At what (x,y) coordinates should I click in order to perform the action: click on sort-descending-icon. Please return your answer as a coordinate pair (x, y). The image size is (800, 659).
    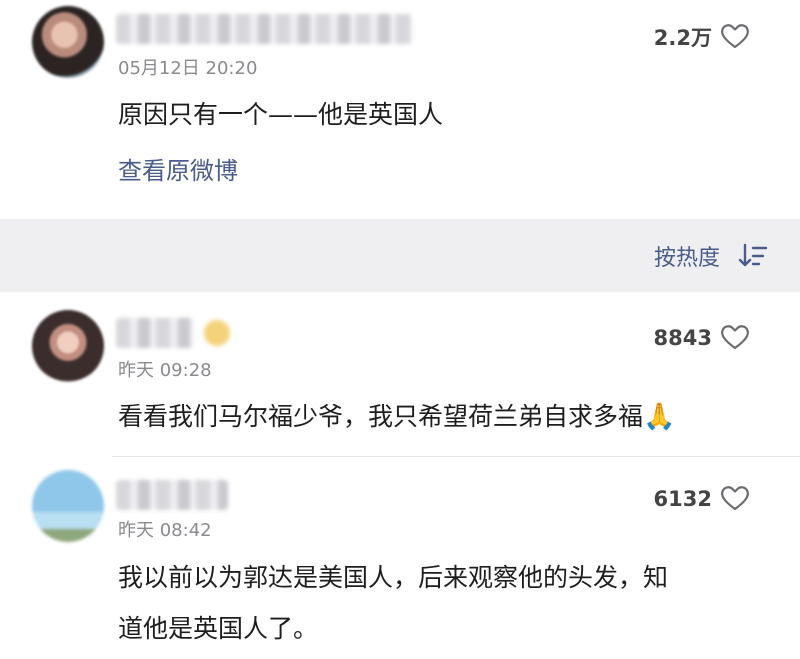
    Looking at the image, I should click on (753, 256).